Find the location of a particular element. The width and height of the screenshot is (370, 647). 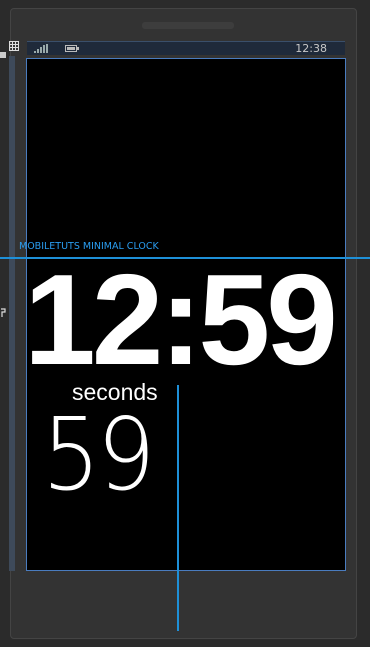

designer-side-ruler is located at coordinates (12, 313).